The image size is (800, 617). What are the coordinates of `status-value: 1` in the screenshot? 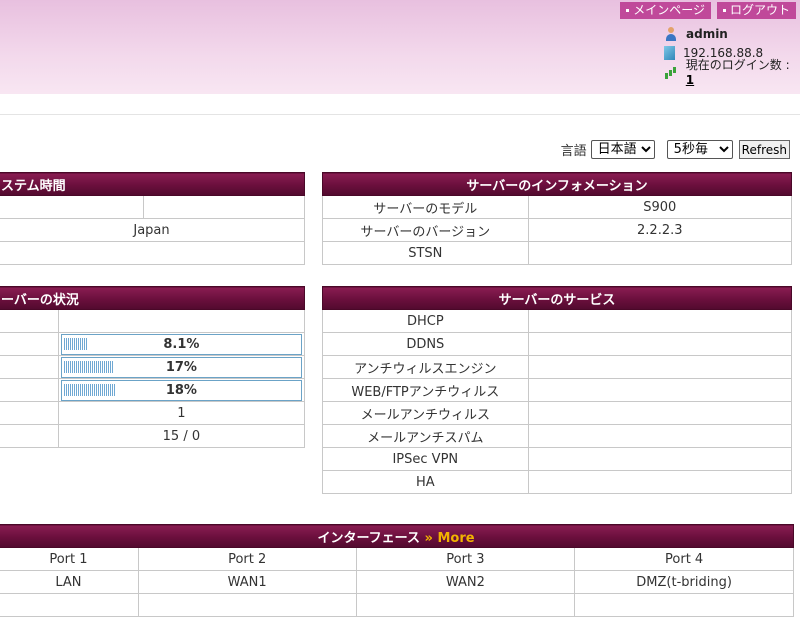 It's located at (181, 413).